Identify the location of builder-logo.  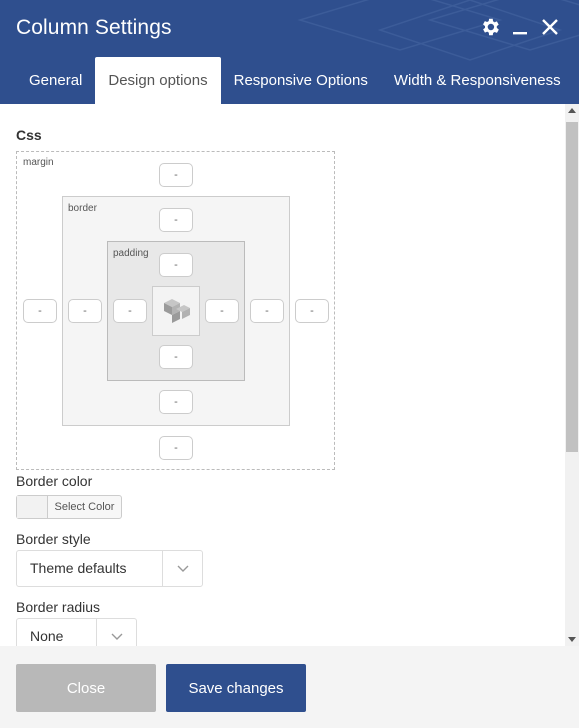
(176, 311).